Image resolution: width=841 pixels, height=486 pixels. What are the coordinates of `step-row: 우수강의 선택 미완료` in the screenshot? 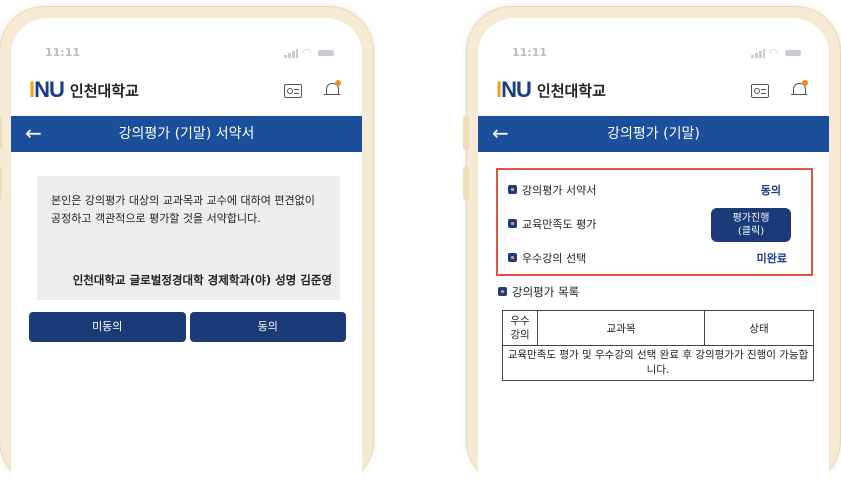 It's located at (654, 258).